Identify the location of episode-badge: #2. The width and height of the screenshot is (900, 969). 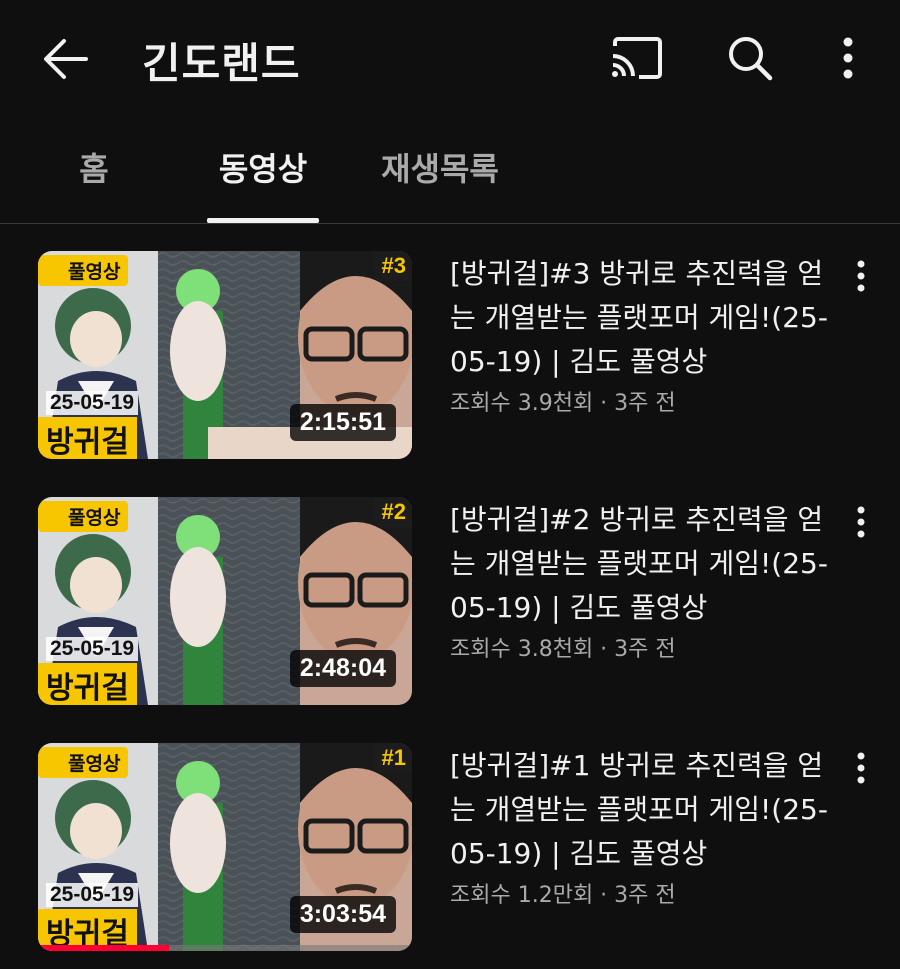
(392, 512).